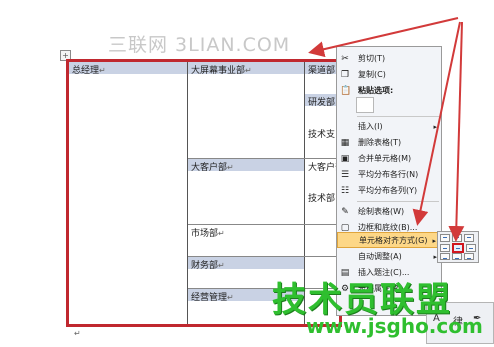 The width and height of the screenshot is (494, 347). What do you see at coordinates (383, 37) in the screenshot?
I see `arrow-to-table` at bounding box center [383, 37].